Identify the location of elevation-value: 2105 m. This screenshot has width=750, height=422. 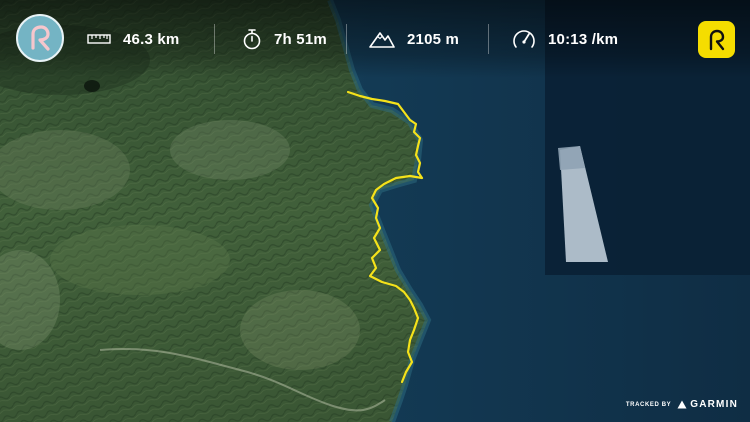
(433, 39).